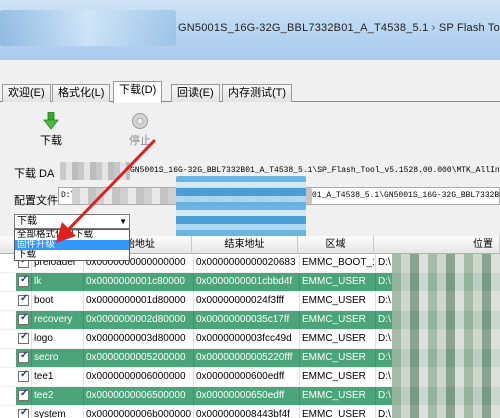 This screenshot has height=418, width=500. What do you see at coordinates (81, 93) in the screenshot?
I see `tab-format: 格式化(L)` at bounding box center [81, 93].